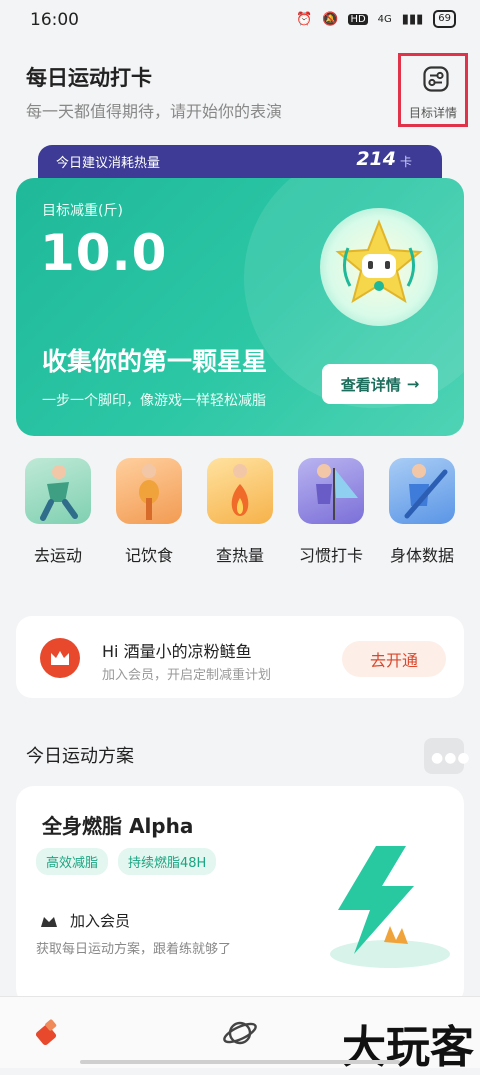 The image size is (480, 1075). I want to click on shortcut-label: 查热量, so click(239, 555).